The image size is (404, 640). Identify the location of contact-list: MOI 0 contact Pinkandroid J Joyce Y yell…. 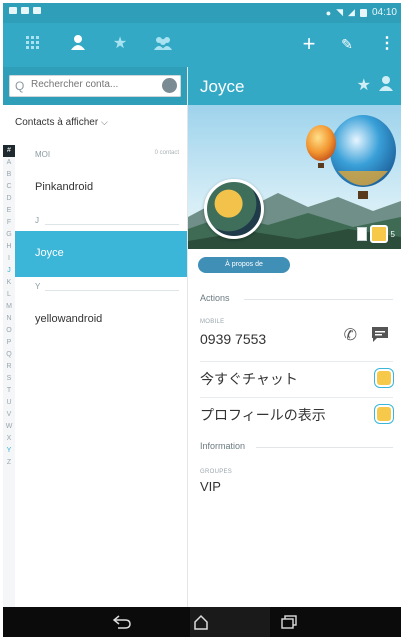
(101, 244).